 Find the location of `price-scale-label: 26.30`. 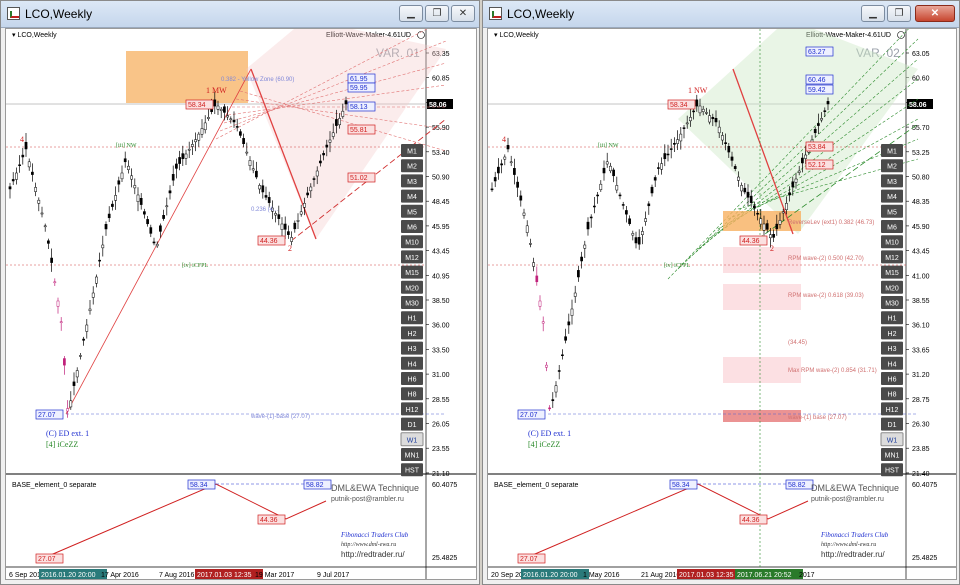

price-scale-label: 26.30 is located at coordinates (921, 425).